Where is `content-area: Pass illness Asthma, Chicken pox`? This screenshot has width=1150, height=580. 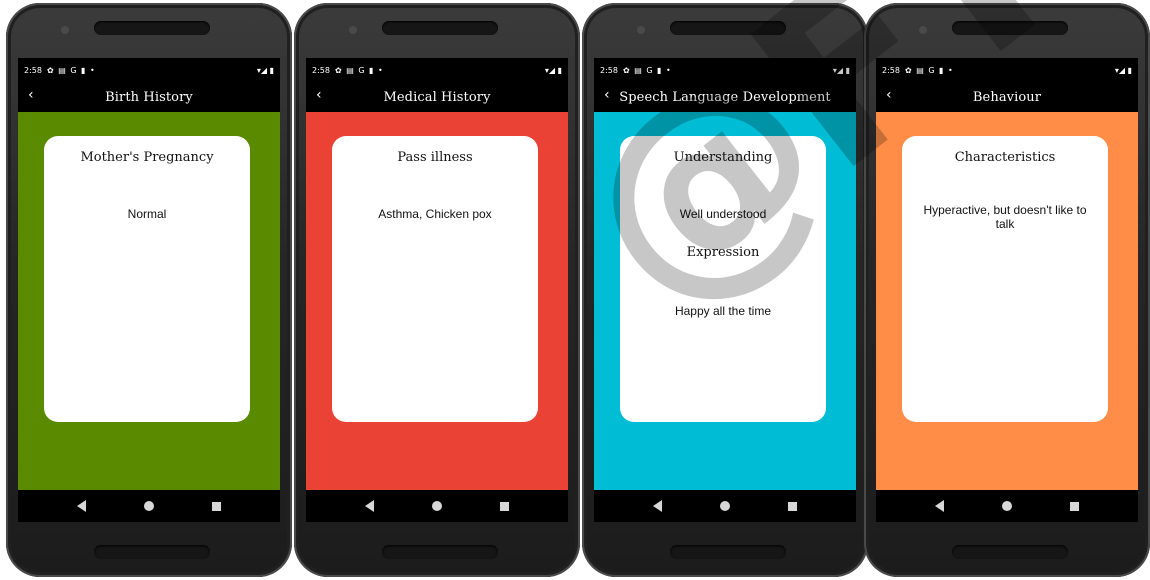
content-area: Pass illness Asthma, Chicken pox is located at coordinates (437, 301).